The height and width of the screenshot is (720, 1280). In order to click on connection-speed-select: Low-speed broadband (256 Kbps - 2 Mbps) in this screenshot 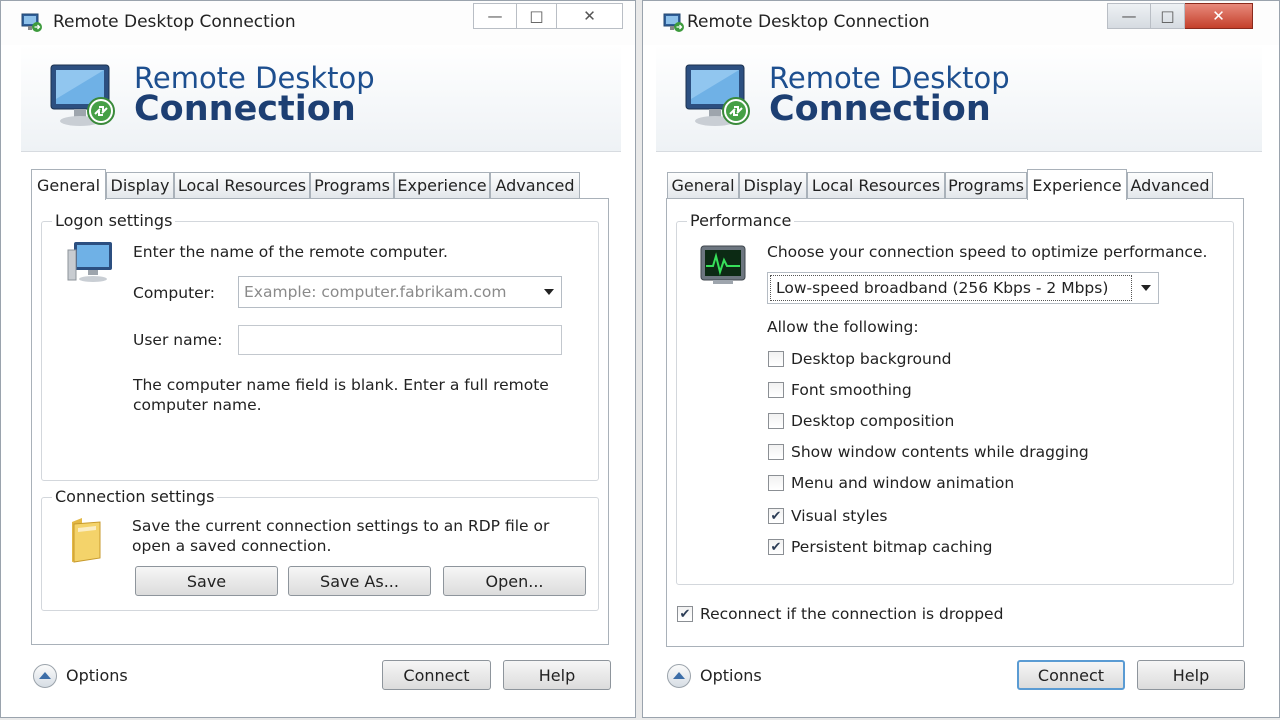, I will do `click(963, 288)`.